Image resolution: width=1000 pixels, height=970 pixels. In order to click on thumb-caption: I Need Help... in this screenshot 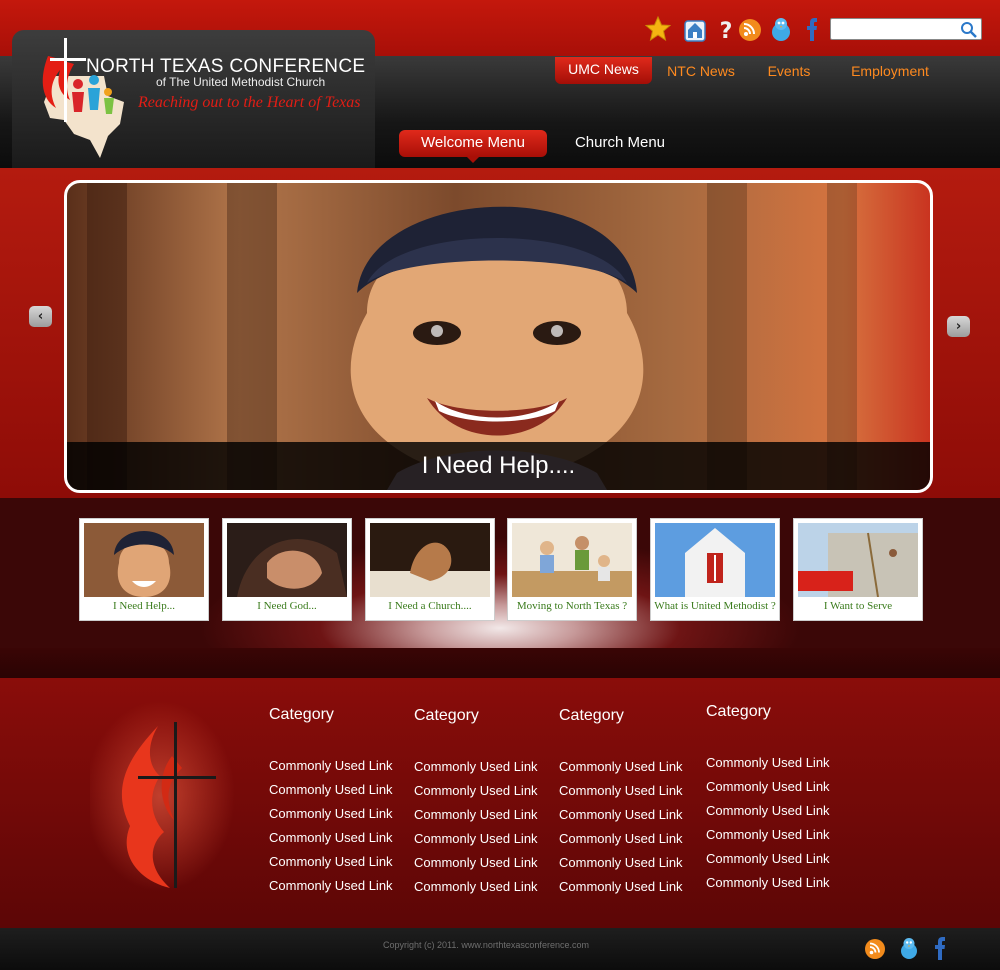, I will do `click(143, 606)`.